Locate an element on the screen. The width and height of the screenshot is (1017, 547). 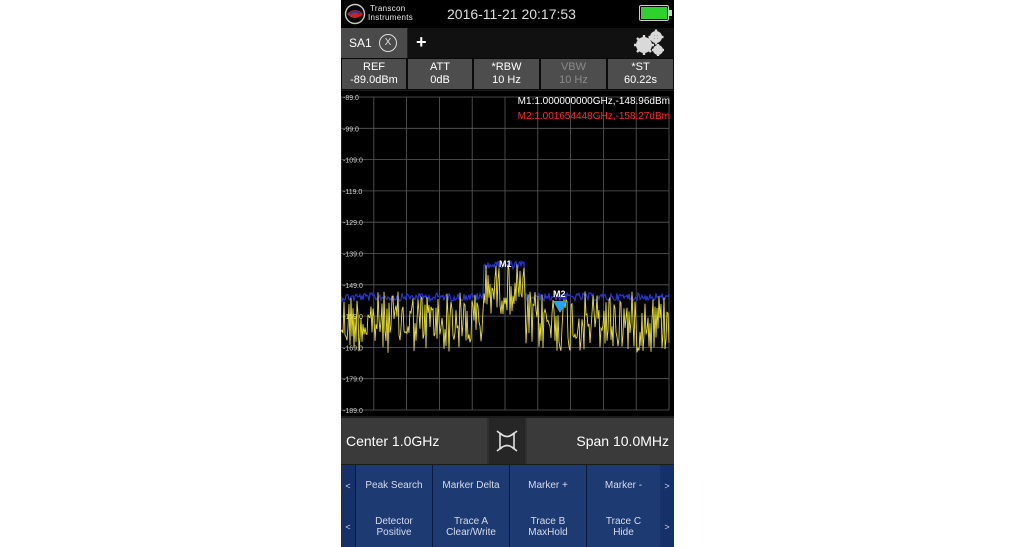
tab-sa1: SA1 X is located at coordinates (374, 43).